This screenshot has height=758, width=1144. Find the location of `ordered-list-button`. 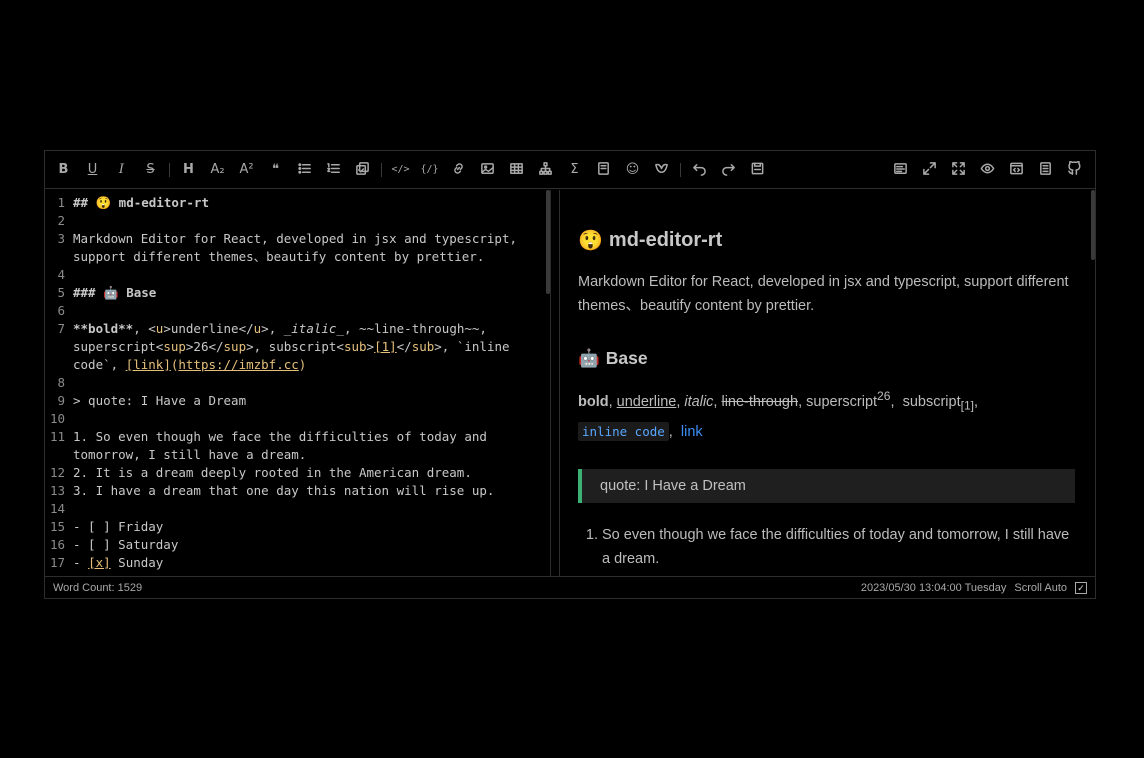

ordered-list-button is located at coordinates (333, 170).